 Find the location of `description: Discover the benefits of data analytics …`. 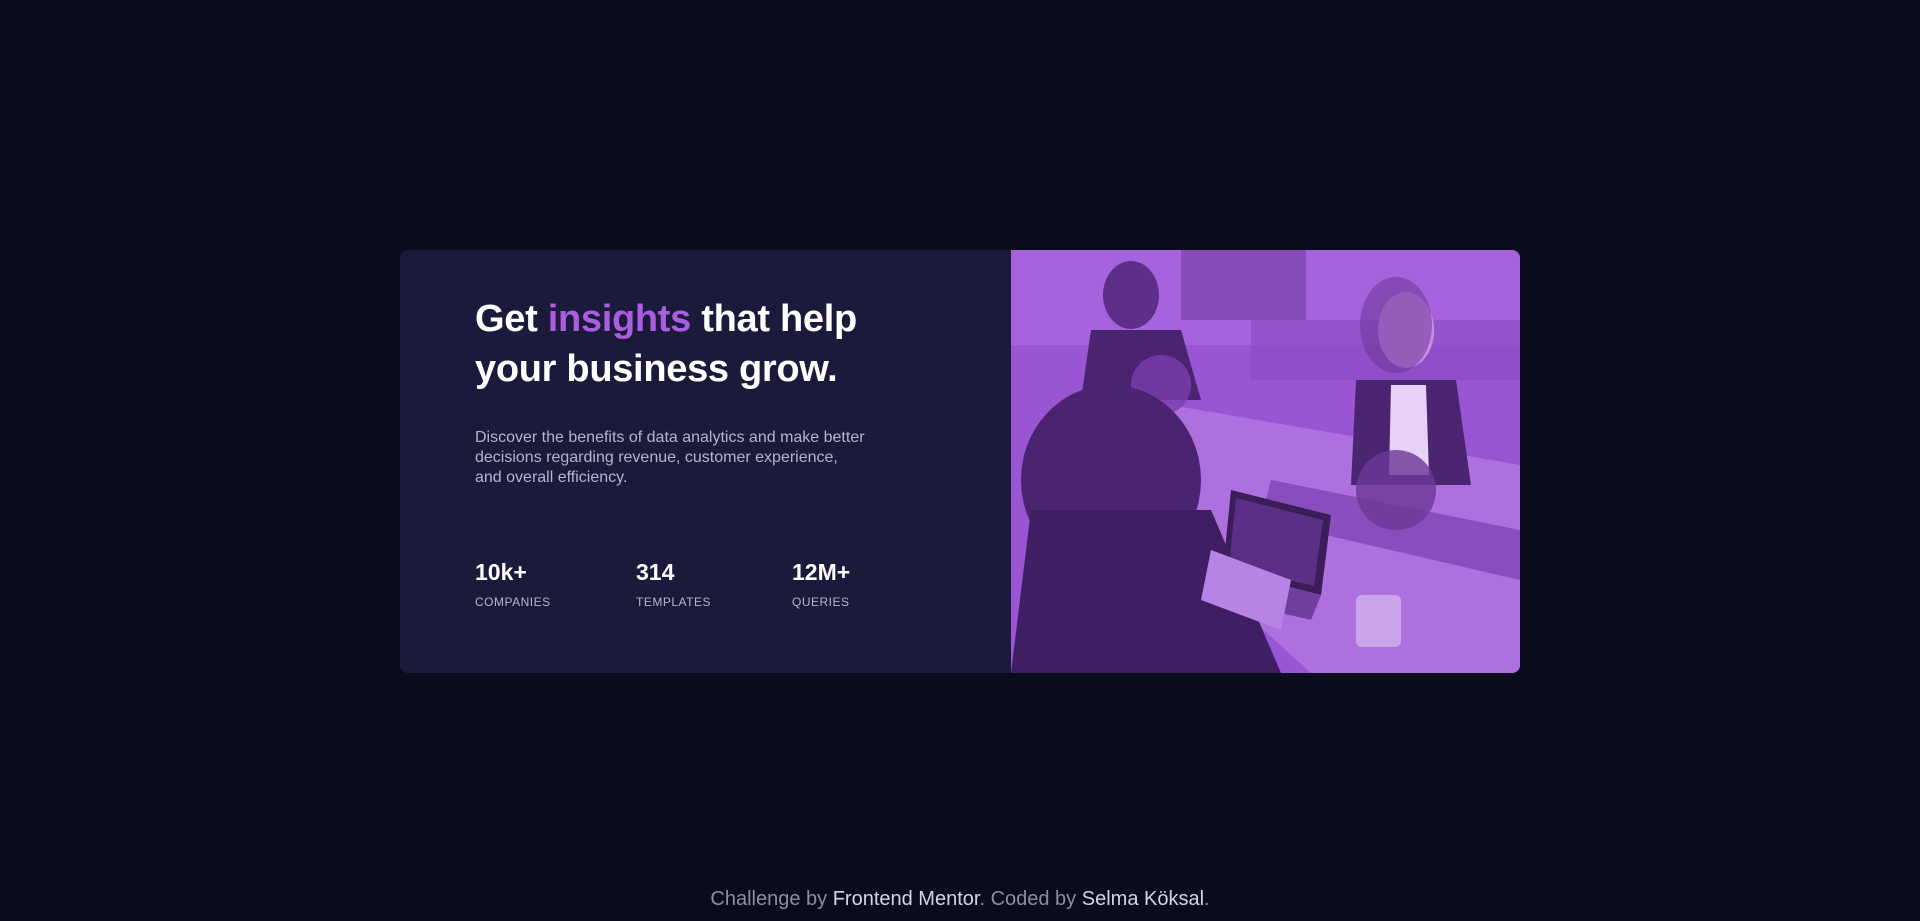

description: Discover the benefits of data analytics … is located at coordinates (670, 457).